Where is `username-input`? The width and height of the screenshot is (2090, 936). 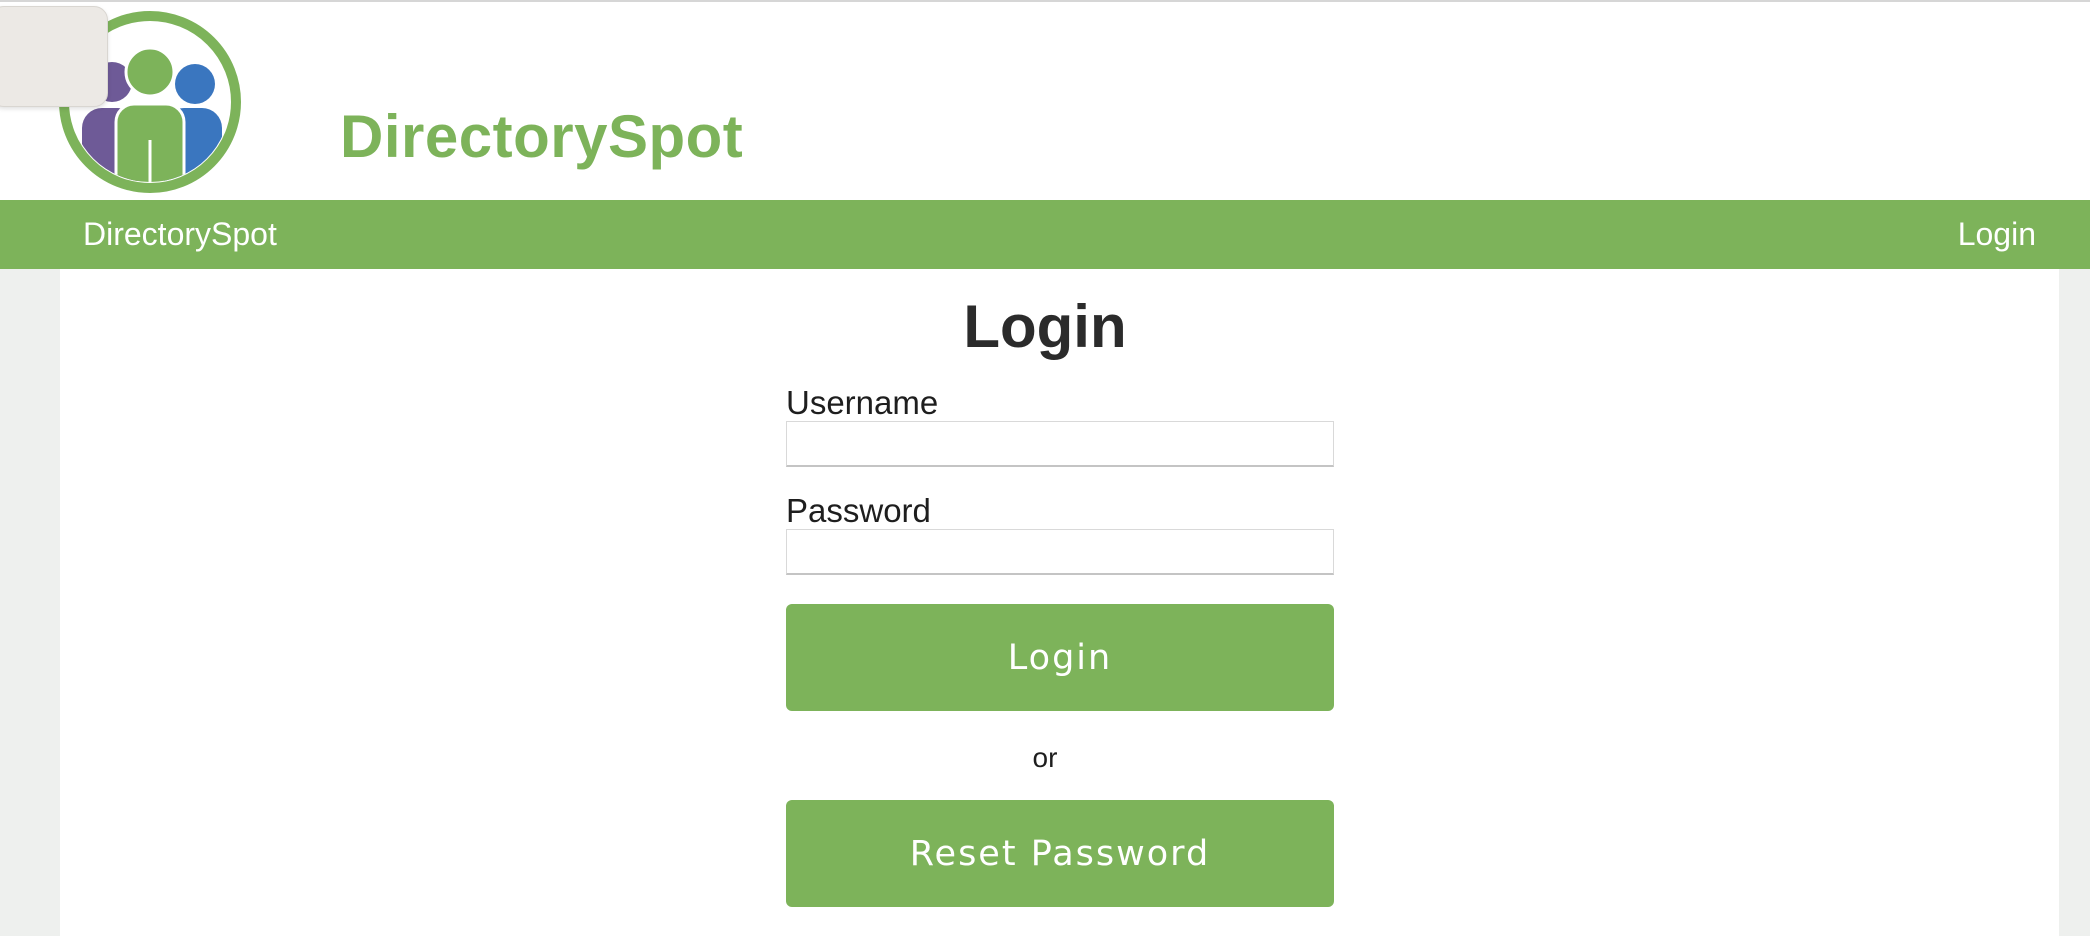 username-input is located at coordinates (1060, 444).